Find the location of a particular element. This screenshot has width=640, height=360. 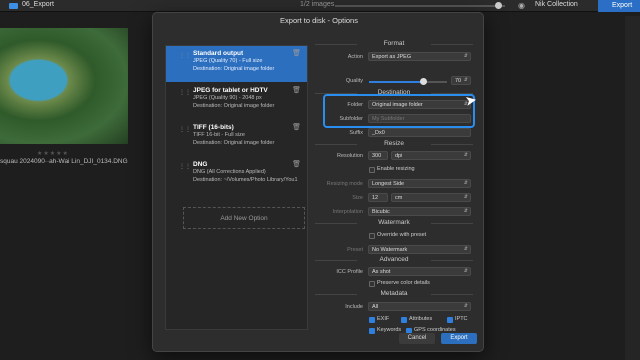

resolution-unit: dpi is located at coordinates (399, 156).